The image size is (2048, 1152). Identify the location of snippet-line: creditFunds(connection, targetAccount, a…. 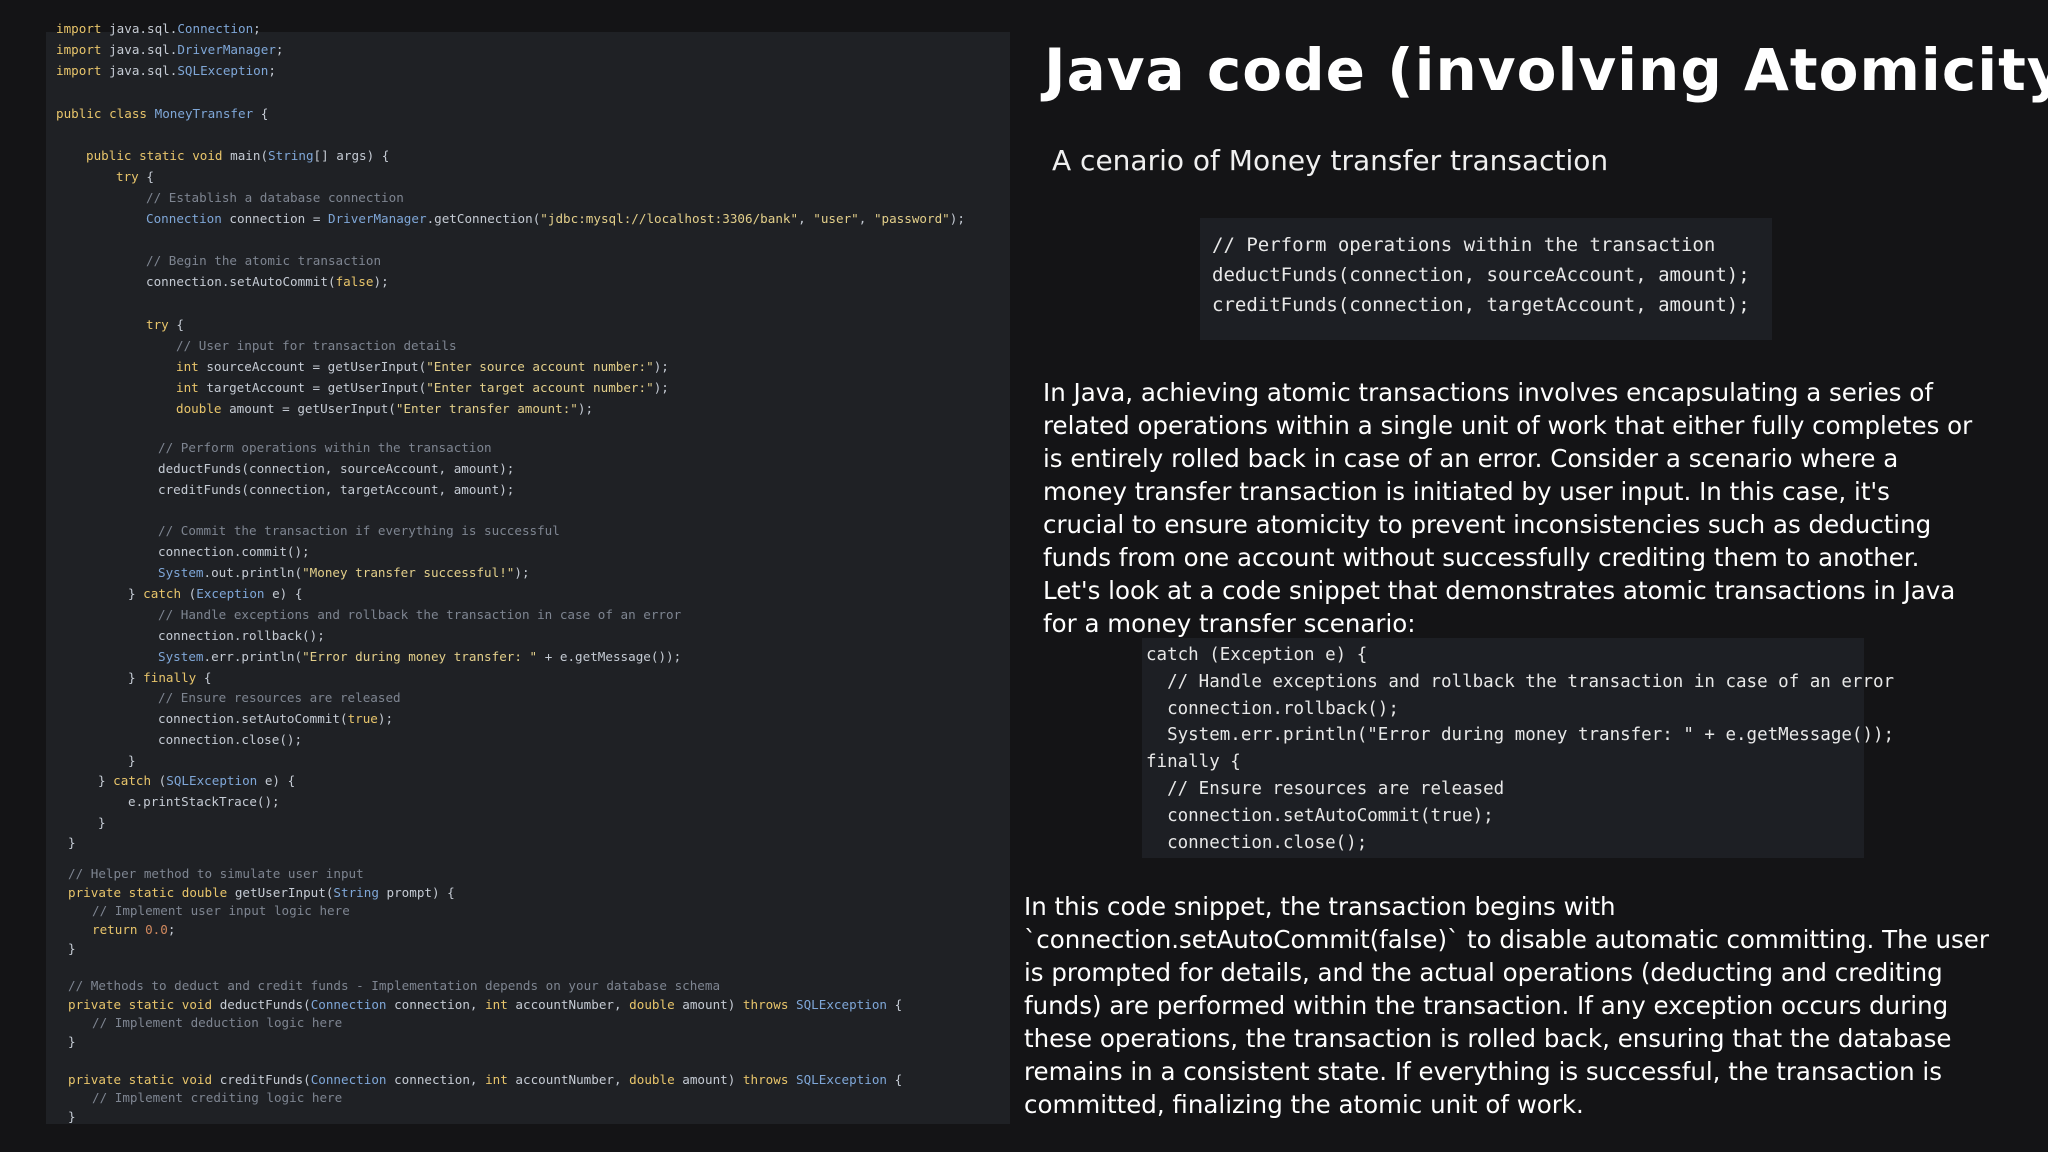
(1481, 305).